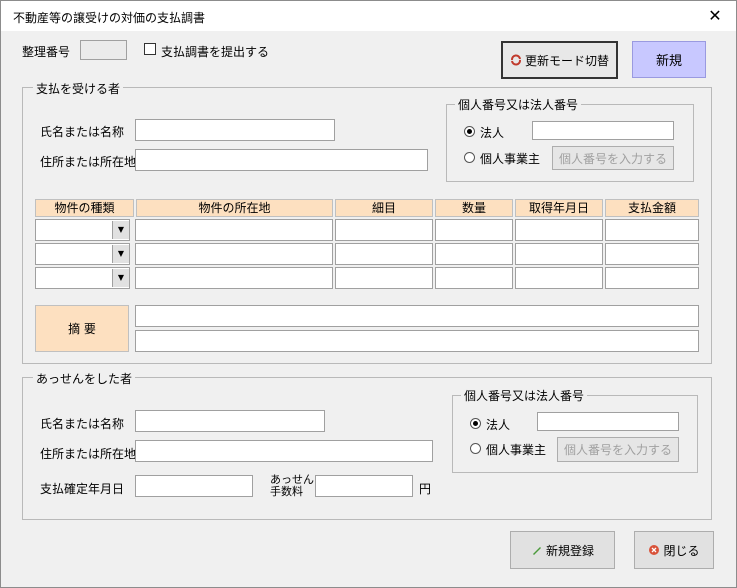 The width and height of the screenshot is (737, 588). Describe the element at coordinates (715, 16) in the screenshot. I see `close-icon: ✕` at that location.